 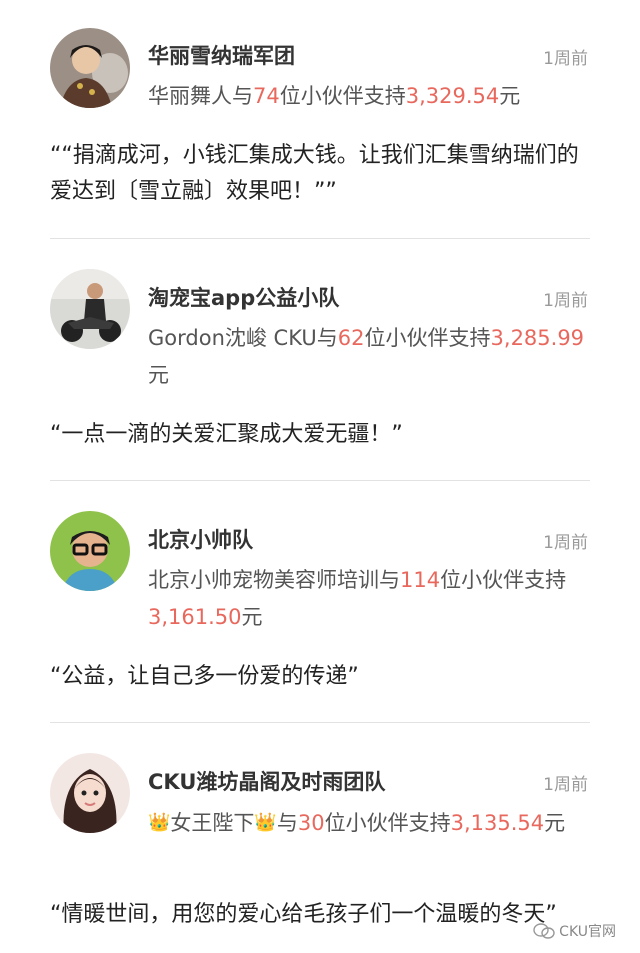 What do you see at coordinates (204, 676) in the screenshot?
I see `post-message: “公益，让自己多一份爱的传递”` at bounding box center [204, 676].